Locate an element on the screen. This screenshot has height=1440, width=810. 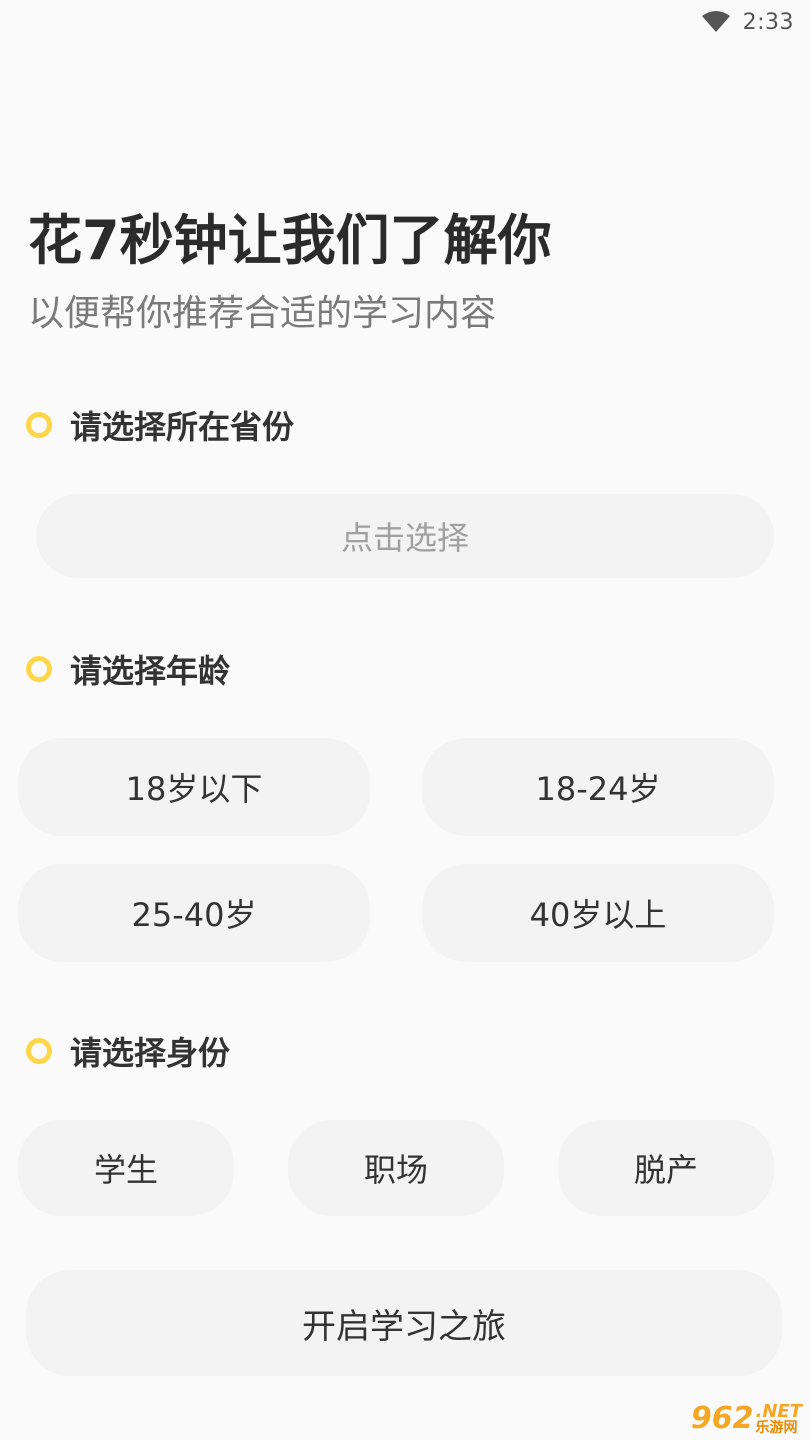
province-section-header: 请选择所在省份 is located at coordinates (160, 425).